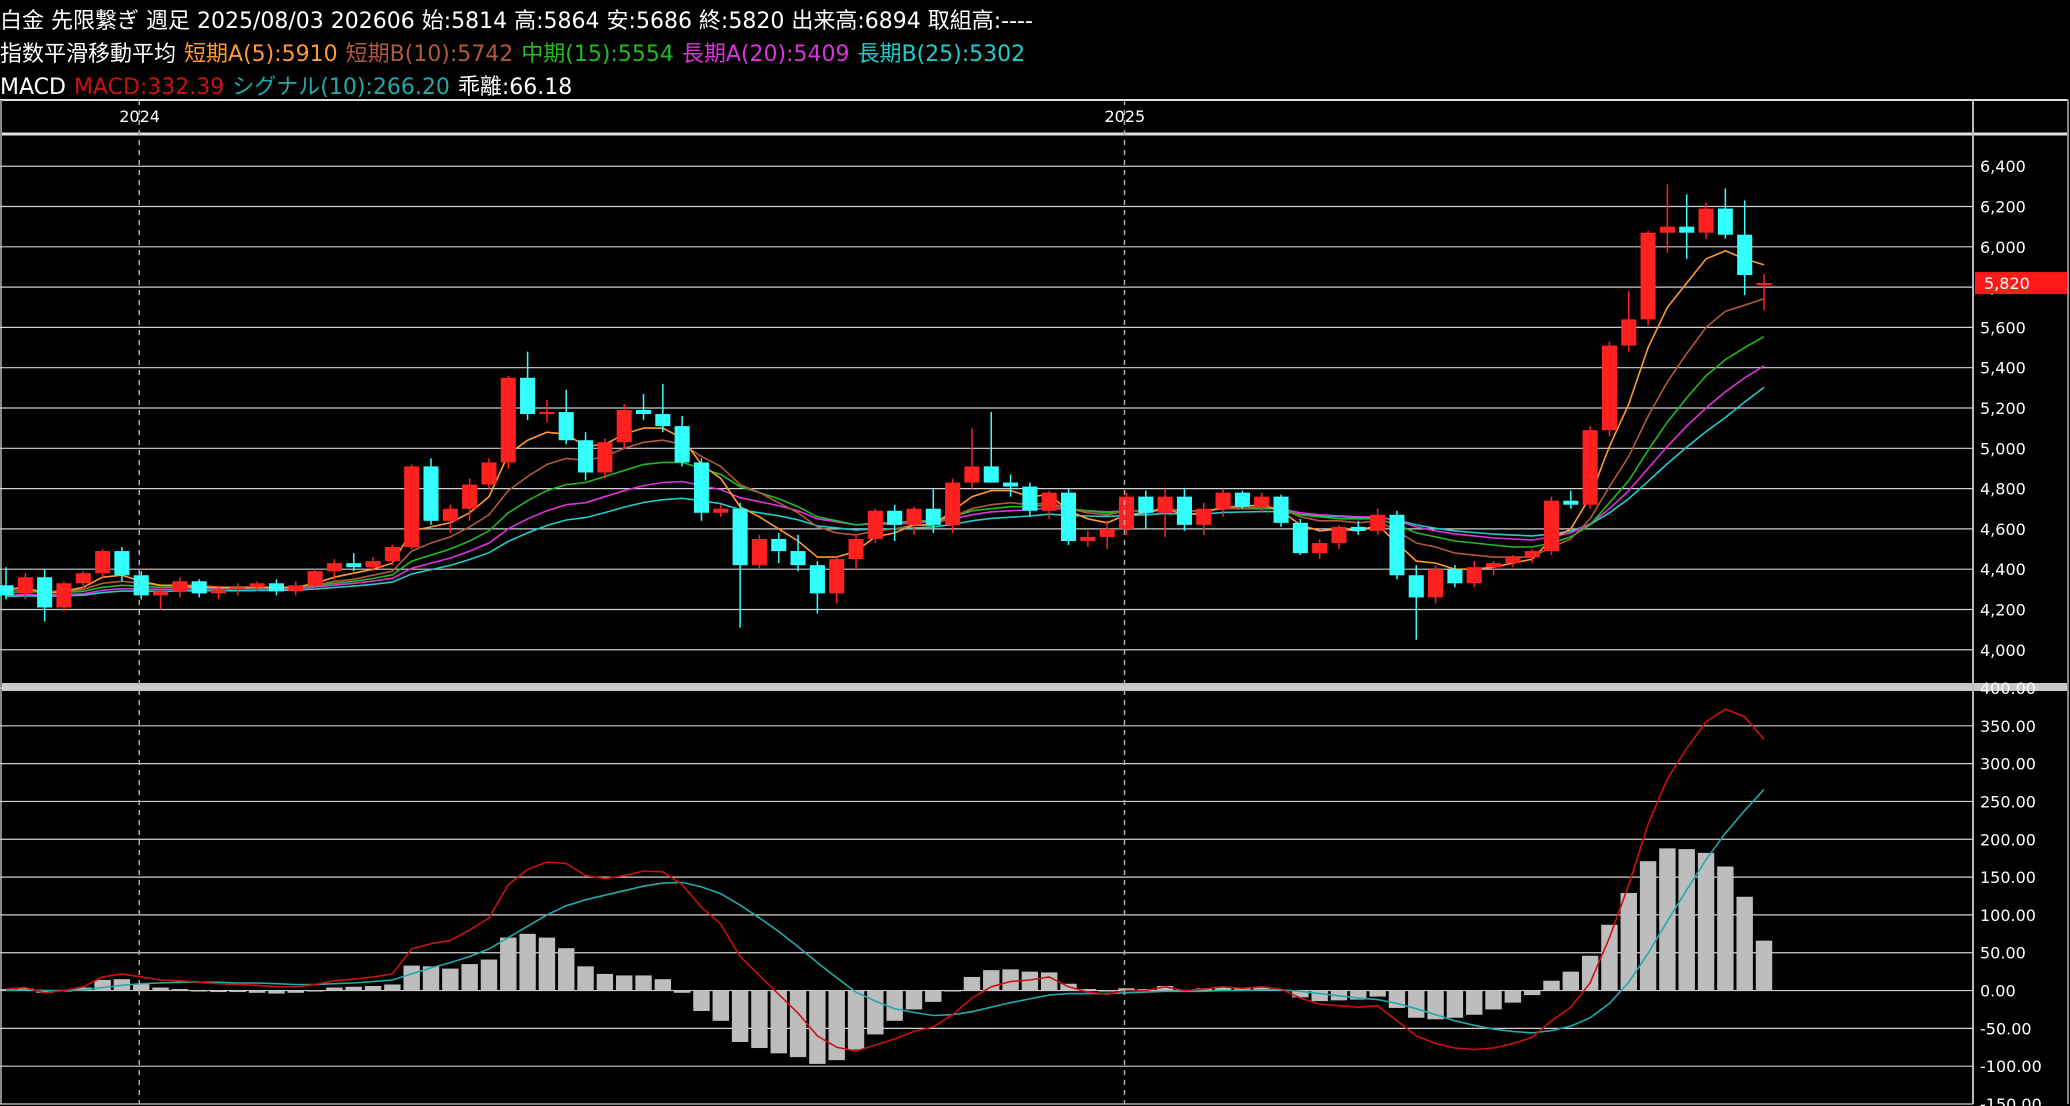 The width and height of the screenshot is (2070, 1106). Describe the element at coordinates (2003, 327) in the screenshot. I see `price-tick-label: 5,600` at that location.